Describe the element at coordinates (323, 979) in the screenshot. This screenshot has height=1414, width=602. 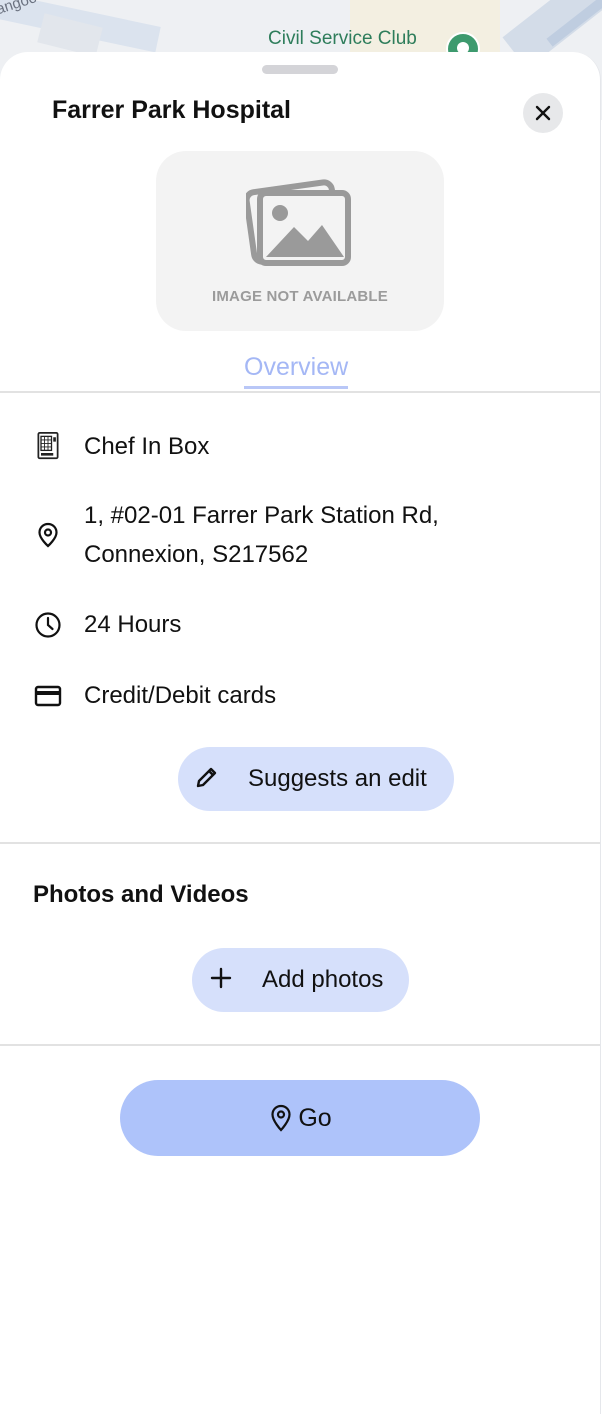
I see `add-photos-label: Add photos` at that location.